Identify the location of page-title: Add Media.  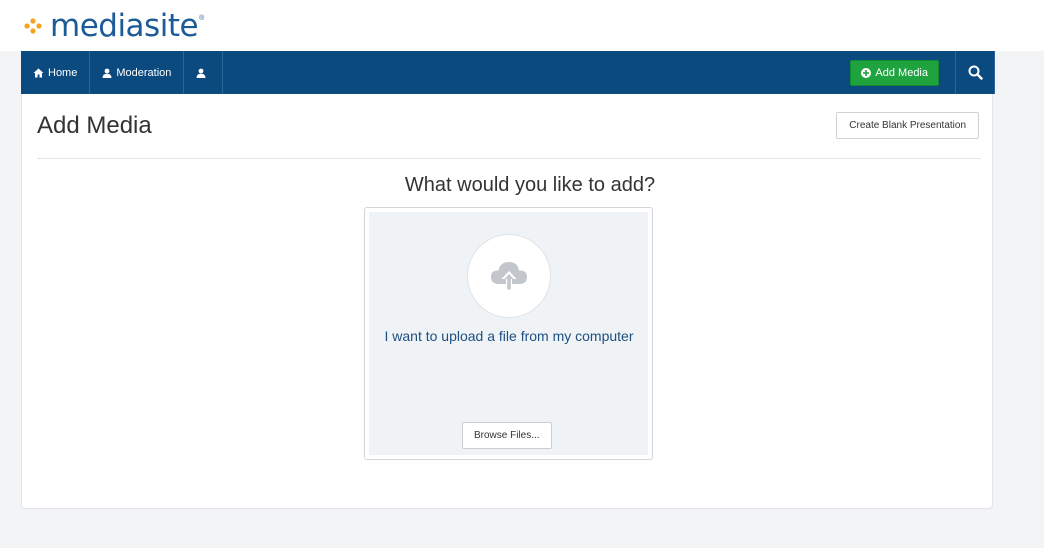
(94, 125).